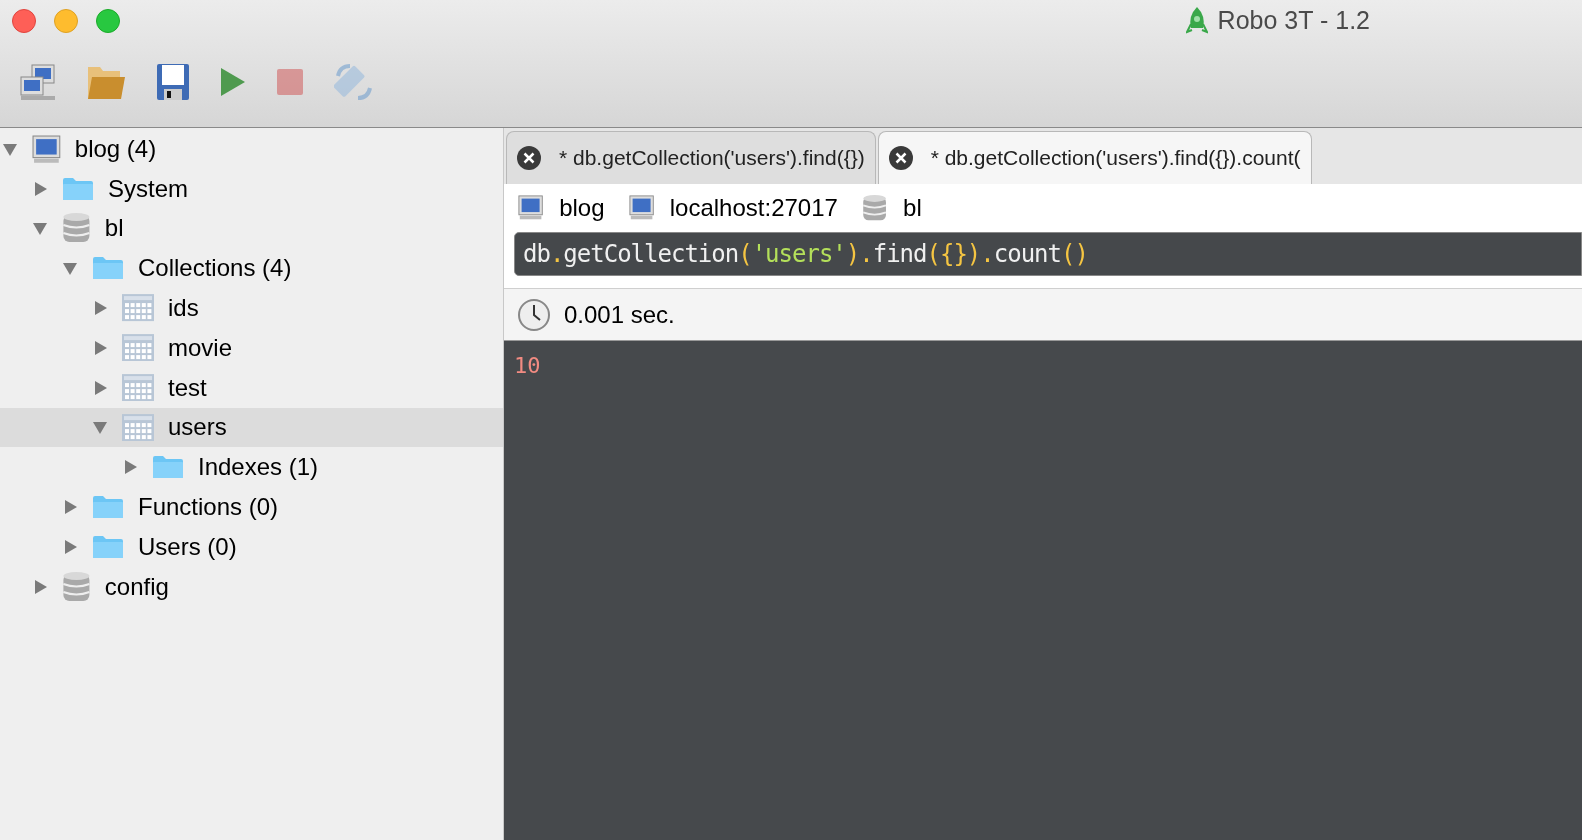 The height and width of the screenshot is (840, 1582). I want to click on tree-label: blog (4), so click(115, 148).